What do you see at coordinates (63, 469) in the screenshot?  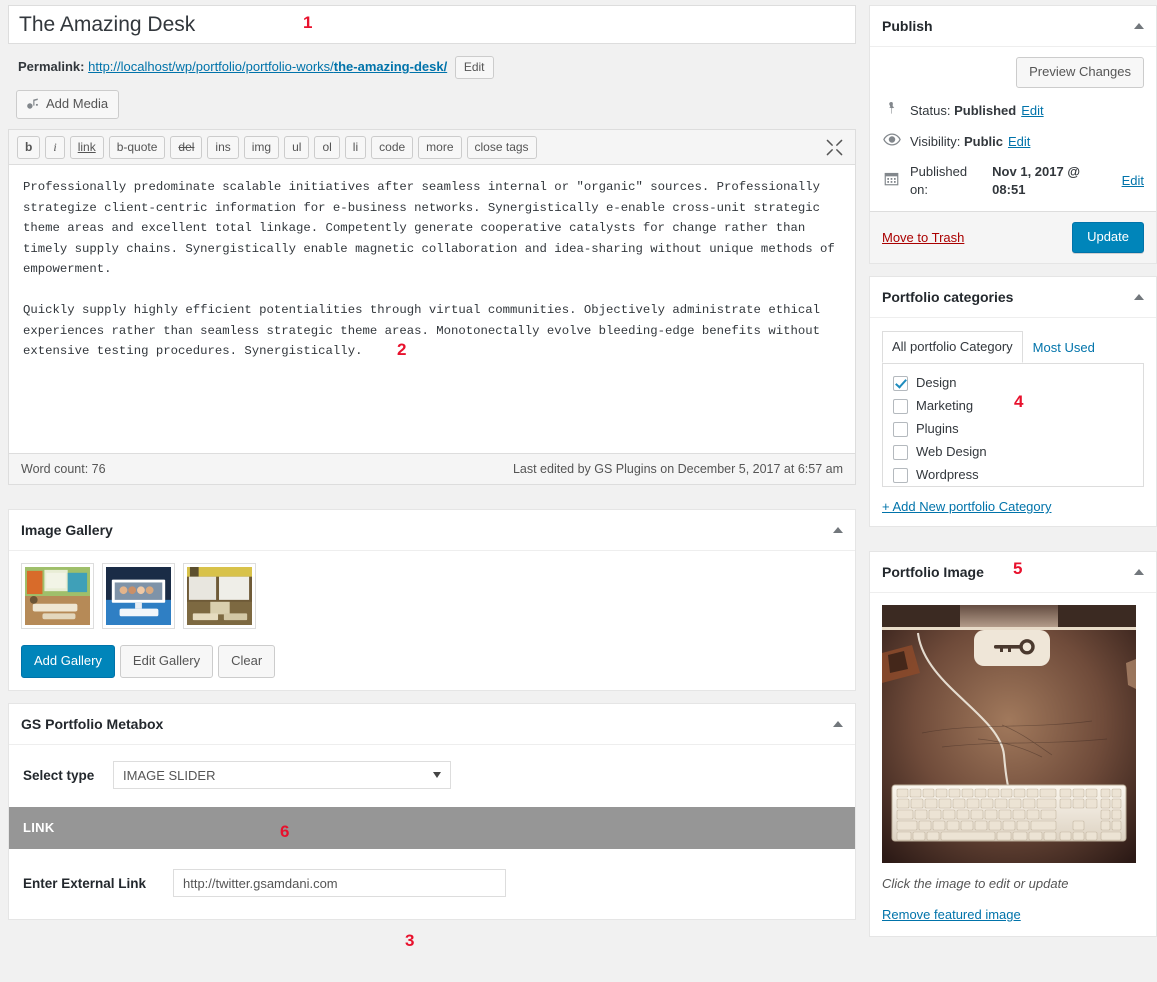 I see `word-count: Word count: 76` at bounding box center [63, 469].